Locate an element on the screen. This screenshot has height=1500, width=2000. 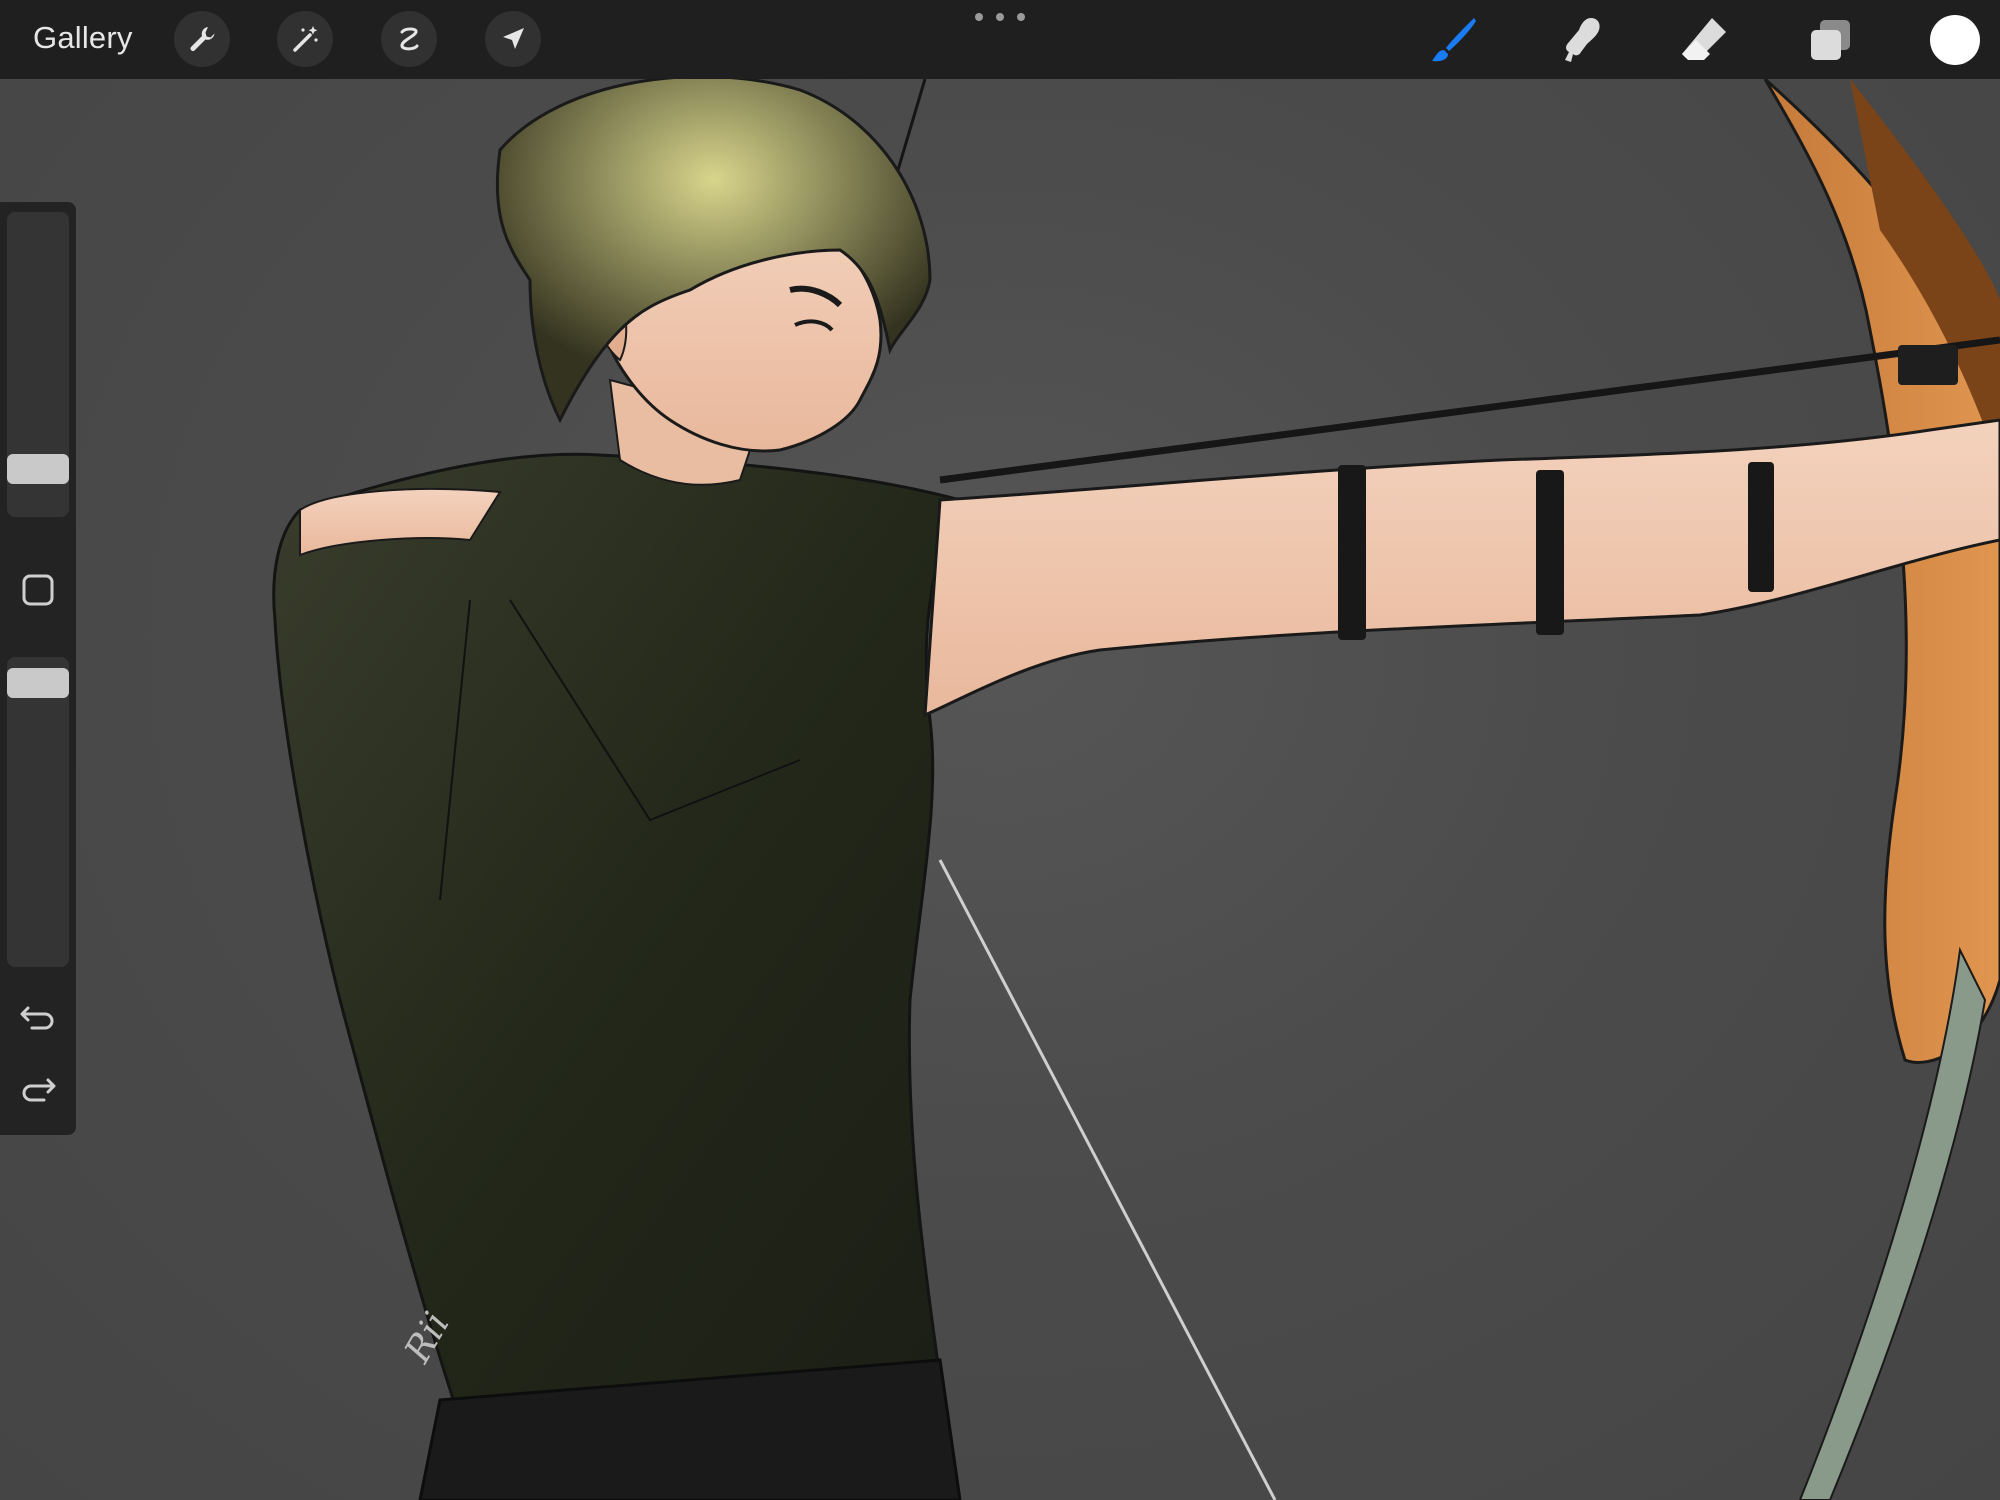
actions-button is located at coordinates (202, 39).